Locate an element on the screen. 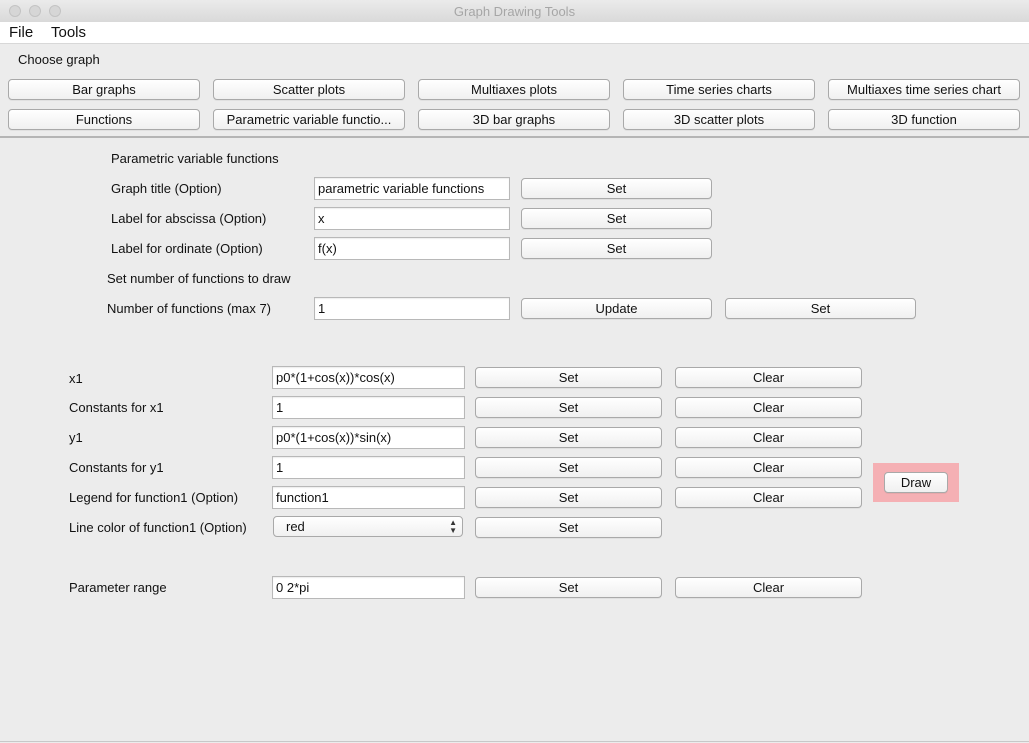 The width and height of the screenshot is (1029, 743). time-series-charts-button: Time series charts is located at coordinates (719, 89).